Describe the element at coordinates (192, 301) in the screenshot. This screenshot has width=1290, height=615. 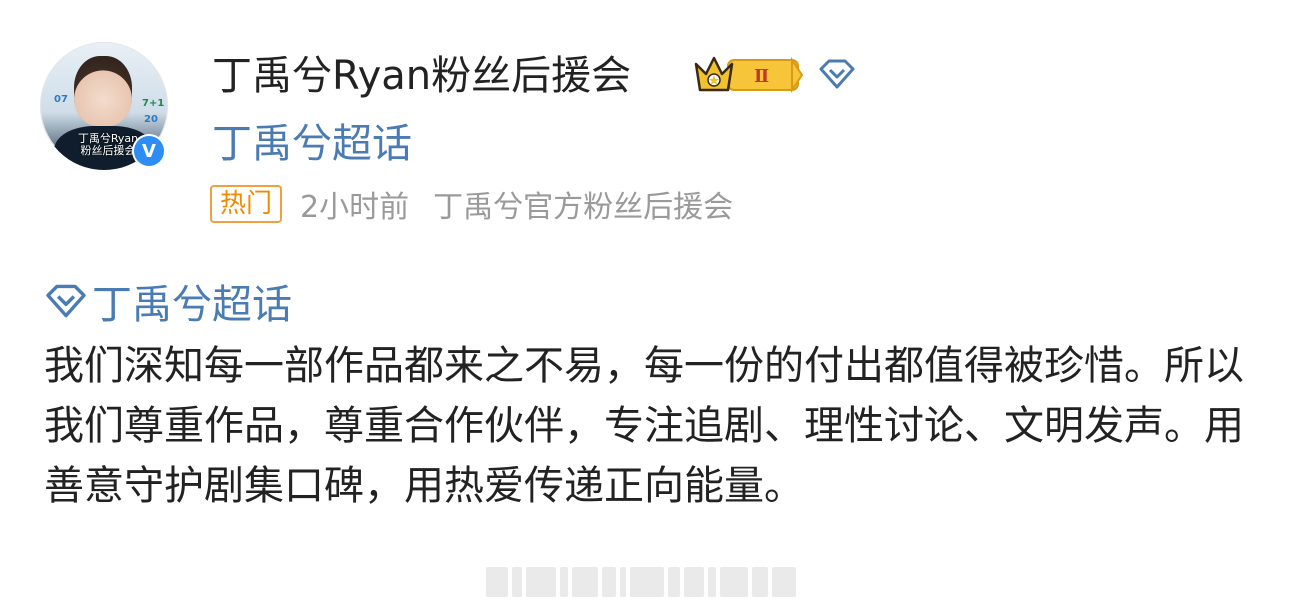
I see `body-topic-label: 丁禹兮超话` at that location.